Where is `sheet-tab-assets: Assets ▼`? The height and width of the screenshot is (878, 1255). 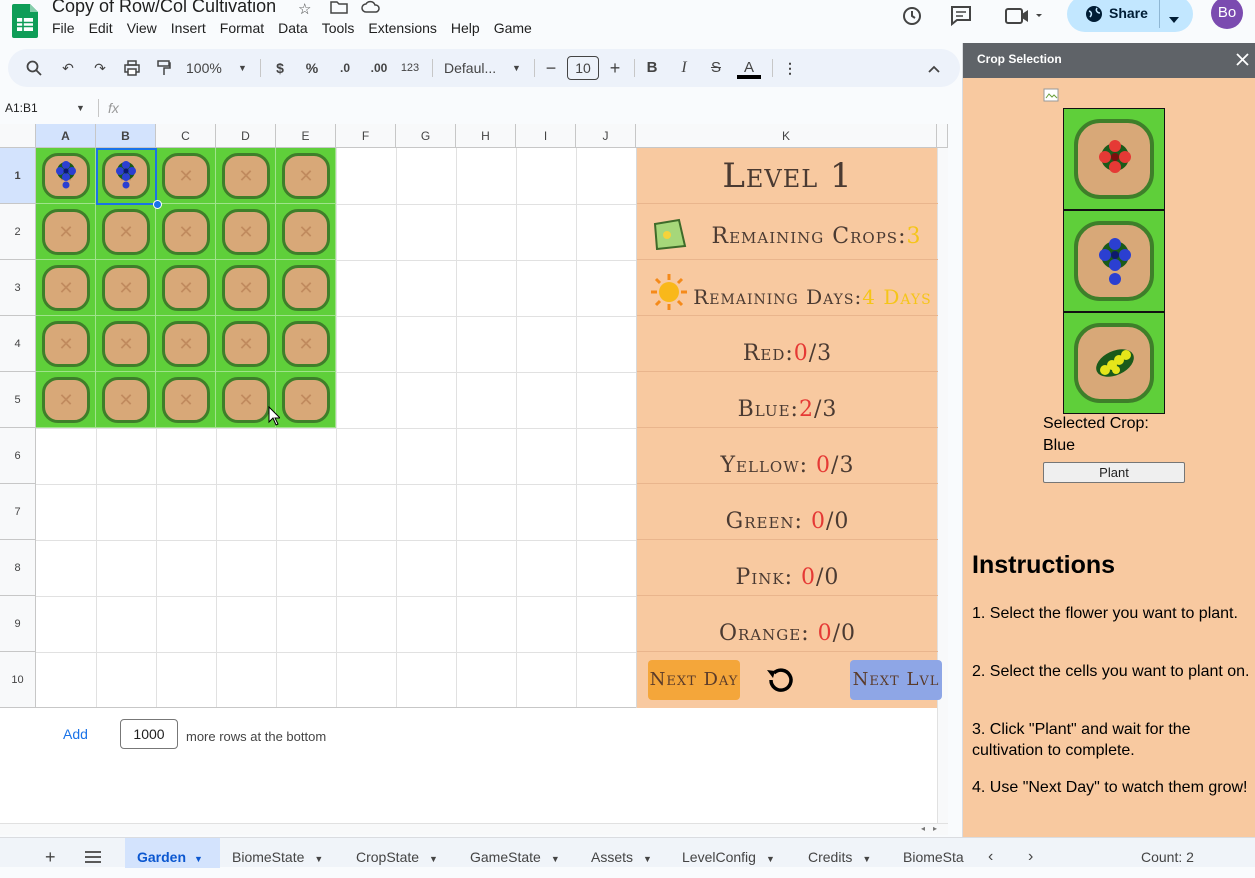 sheet-tab-assets: Assets ▼ is located at coordinates (621, 853).